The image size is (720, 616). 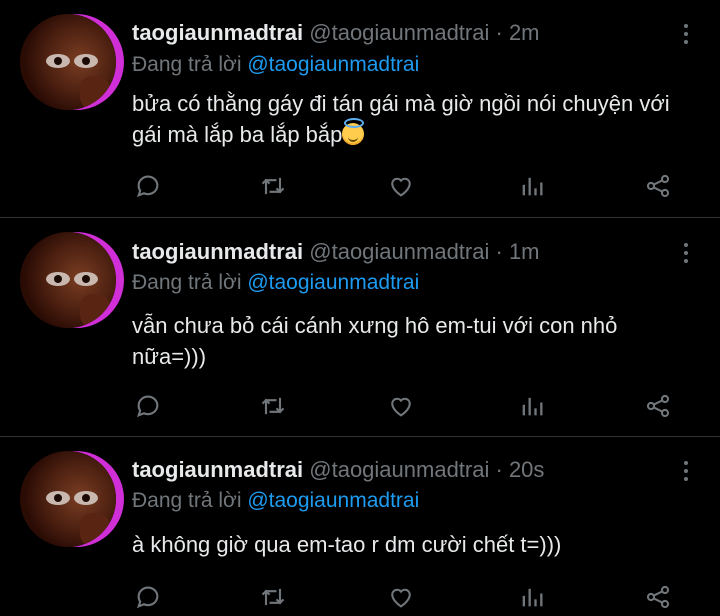 What do you see at coordinates (353, 131) in the screenshot?
I see `smiling-face-with-halo-icon` at bounding box center [353, 131].